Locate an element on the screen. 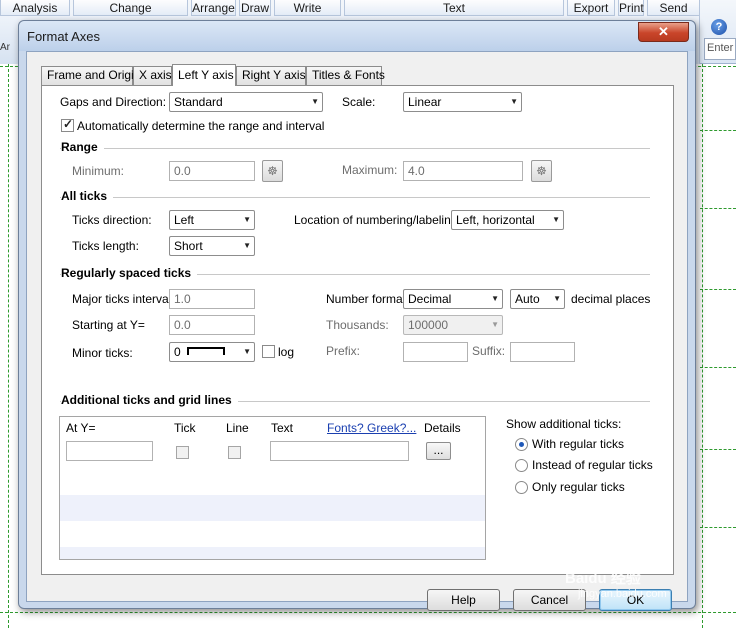  line-checkbox is located at coordinates (234, 452).